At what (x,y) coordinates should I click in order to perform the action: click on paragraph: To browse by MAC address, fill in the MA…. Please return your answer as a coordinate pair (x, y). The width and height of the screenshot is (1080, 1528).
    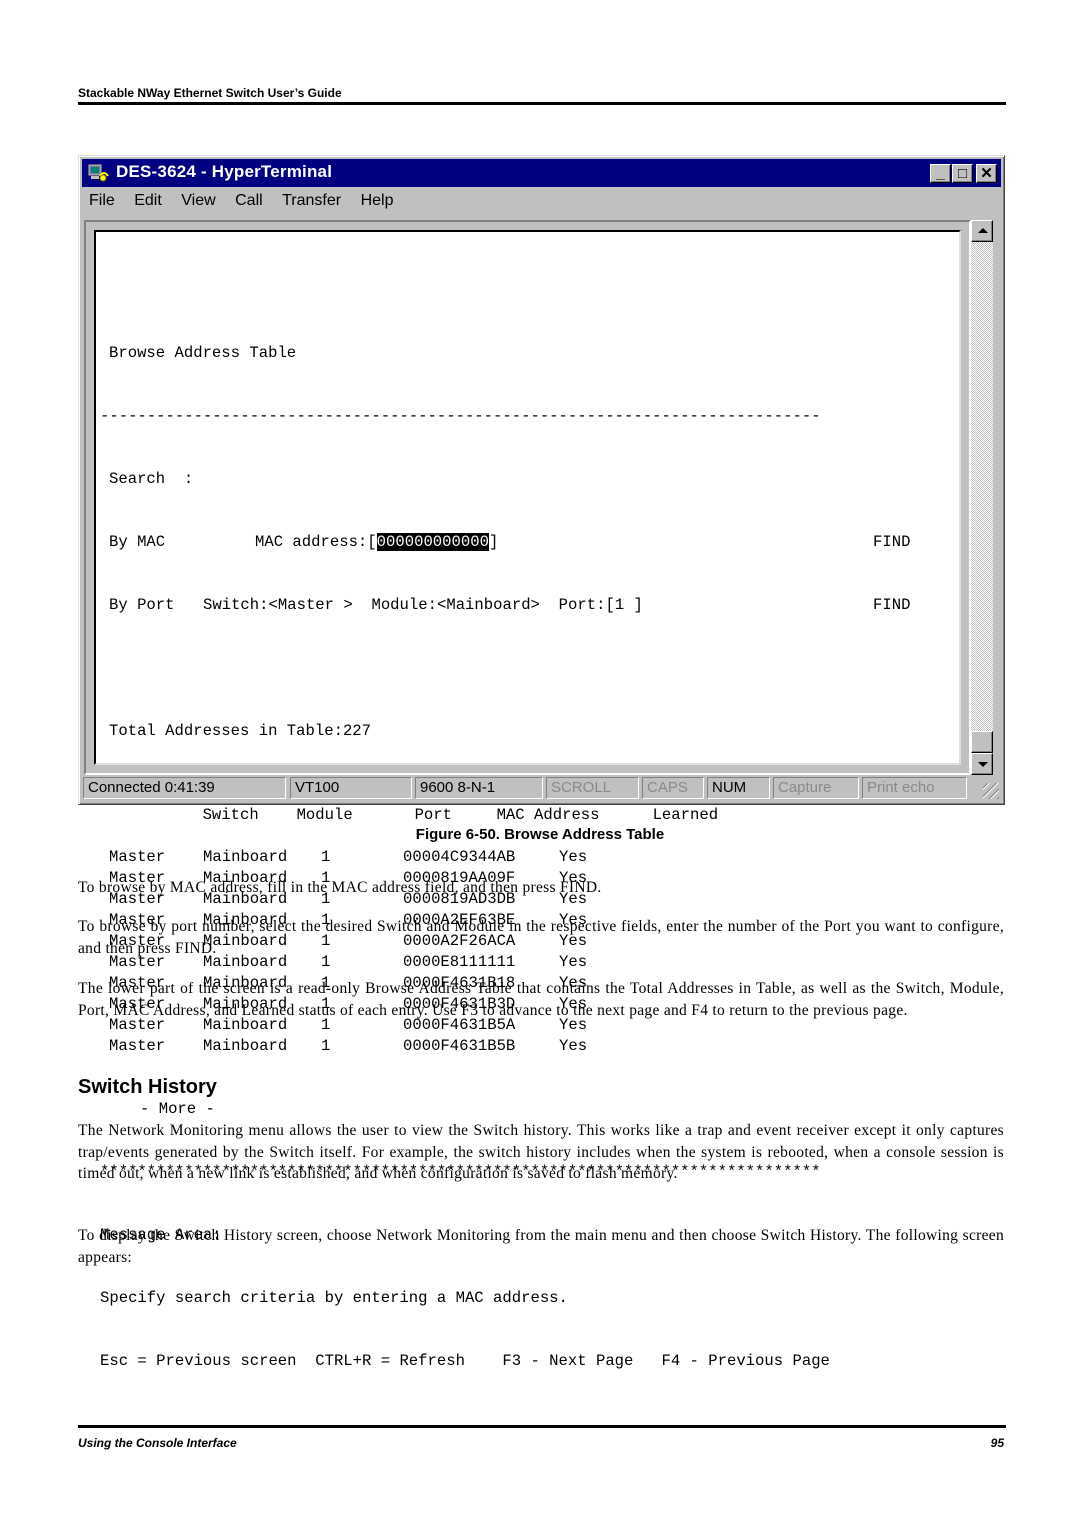
    Looking at the image, I should click on (340, 887).